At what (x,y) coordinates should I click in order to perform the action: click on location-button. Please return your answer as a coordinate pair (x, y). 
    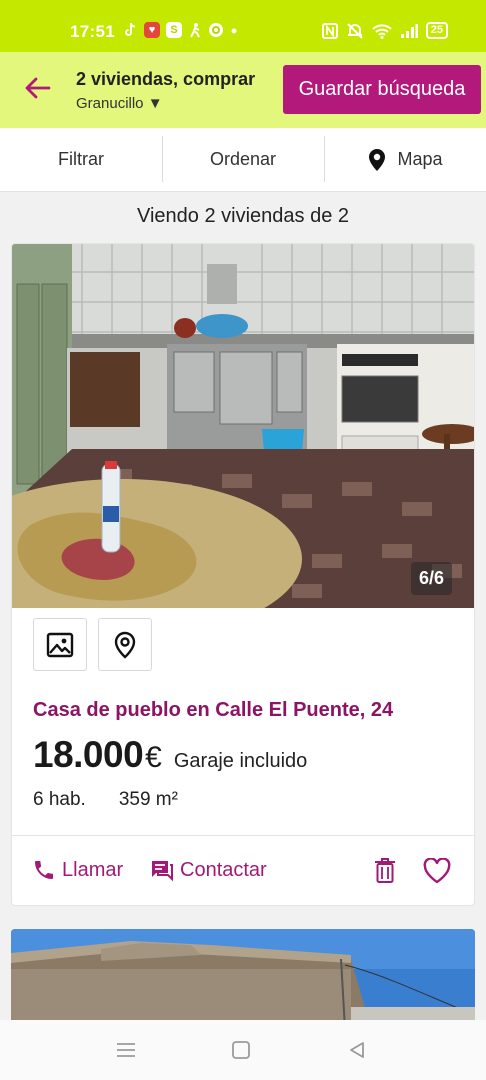
    Looking at the image, I should click on (125, 644).